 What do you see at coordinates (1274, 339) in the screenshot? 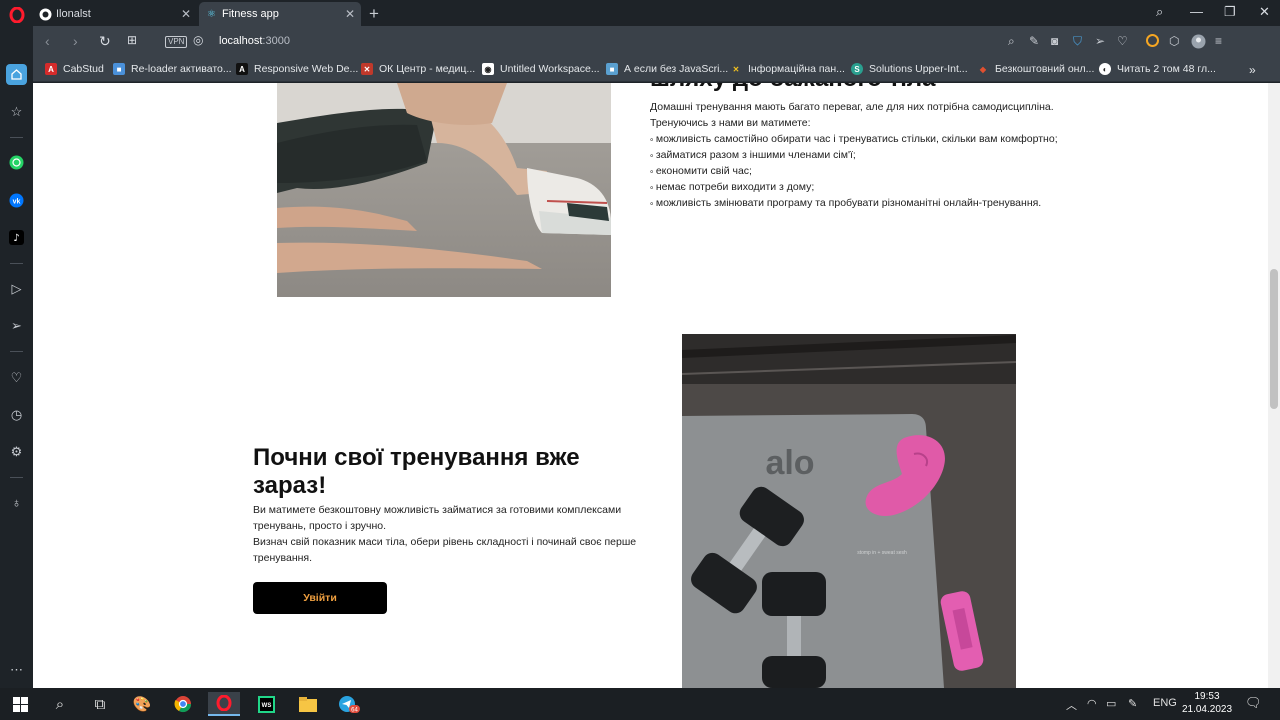
I see `scrollbar-thumb` at bounding box center [1274, 339].